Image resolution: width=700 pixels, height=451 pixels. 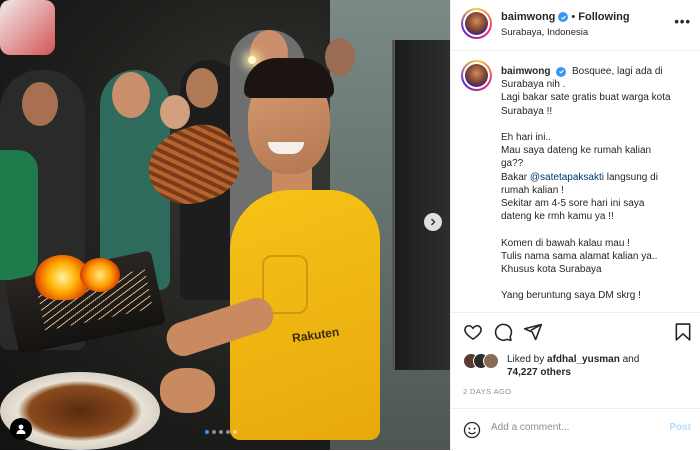 What do you see at coordinates (532, 190) in the screenshot?
I see `caption-line: rumah kalian !` at bounding box center [532, 190].